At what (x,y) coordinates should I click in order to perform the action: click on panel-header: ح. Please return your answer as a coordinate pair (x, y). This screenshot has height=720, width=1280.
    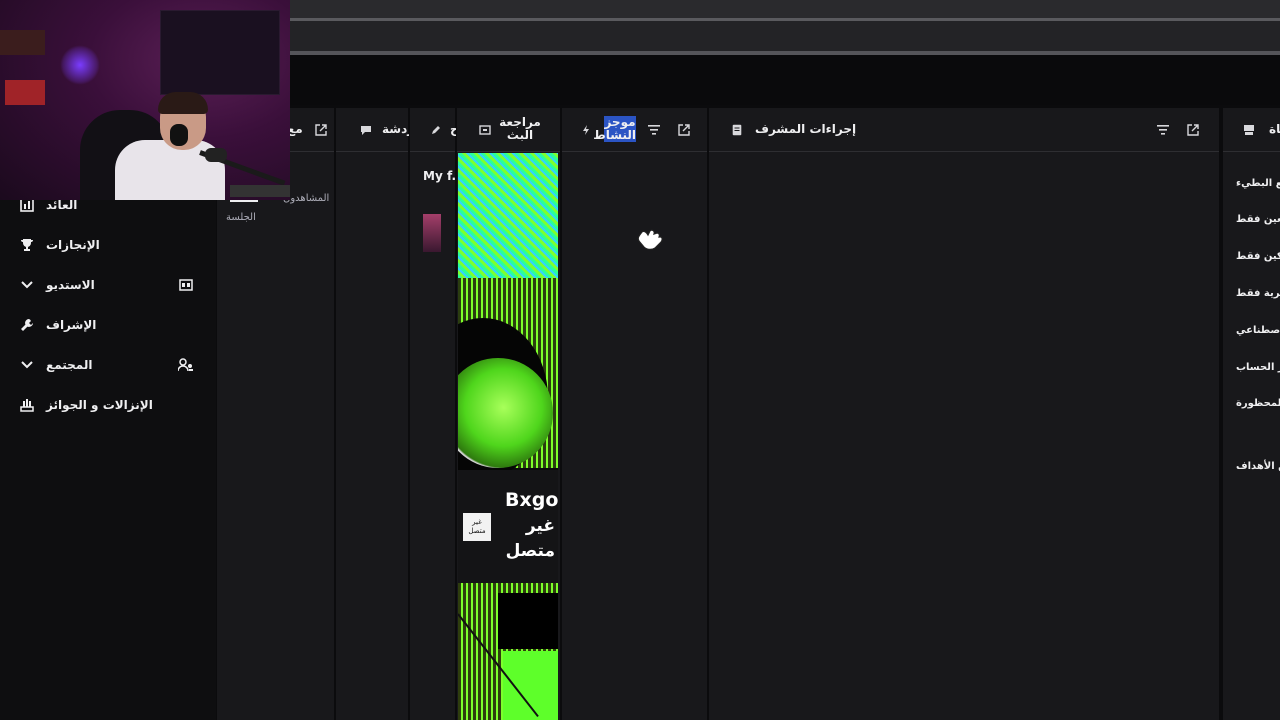
    Looking at the image, I should click on (434, 130).